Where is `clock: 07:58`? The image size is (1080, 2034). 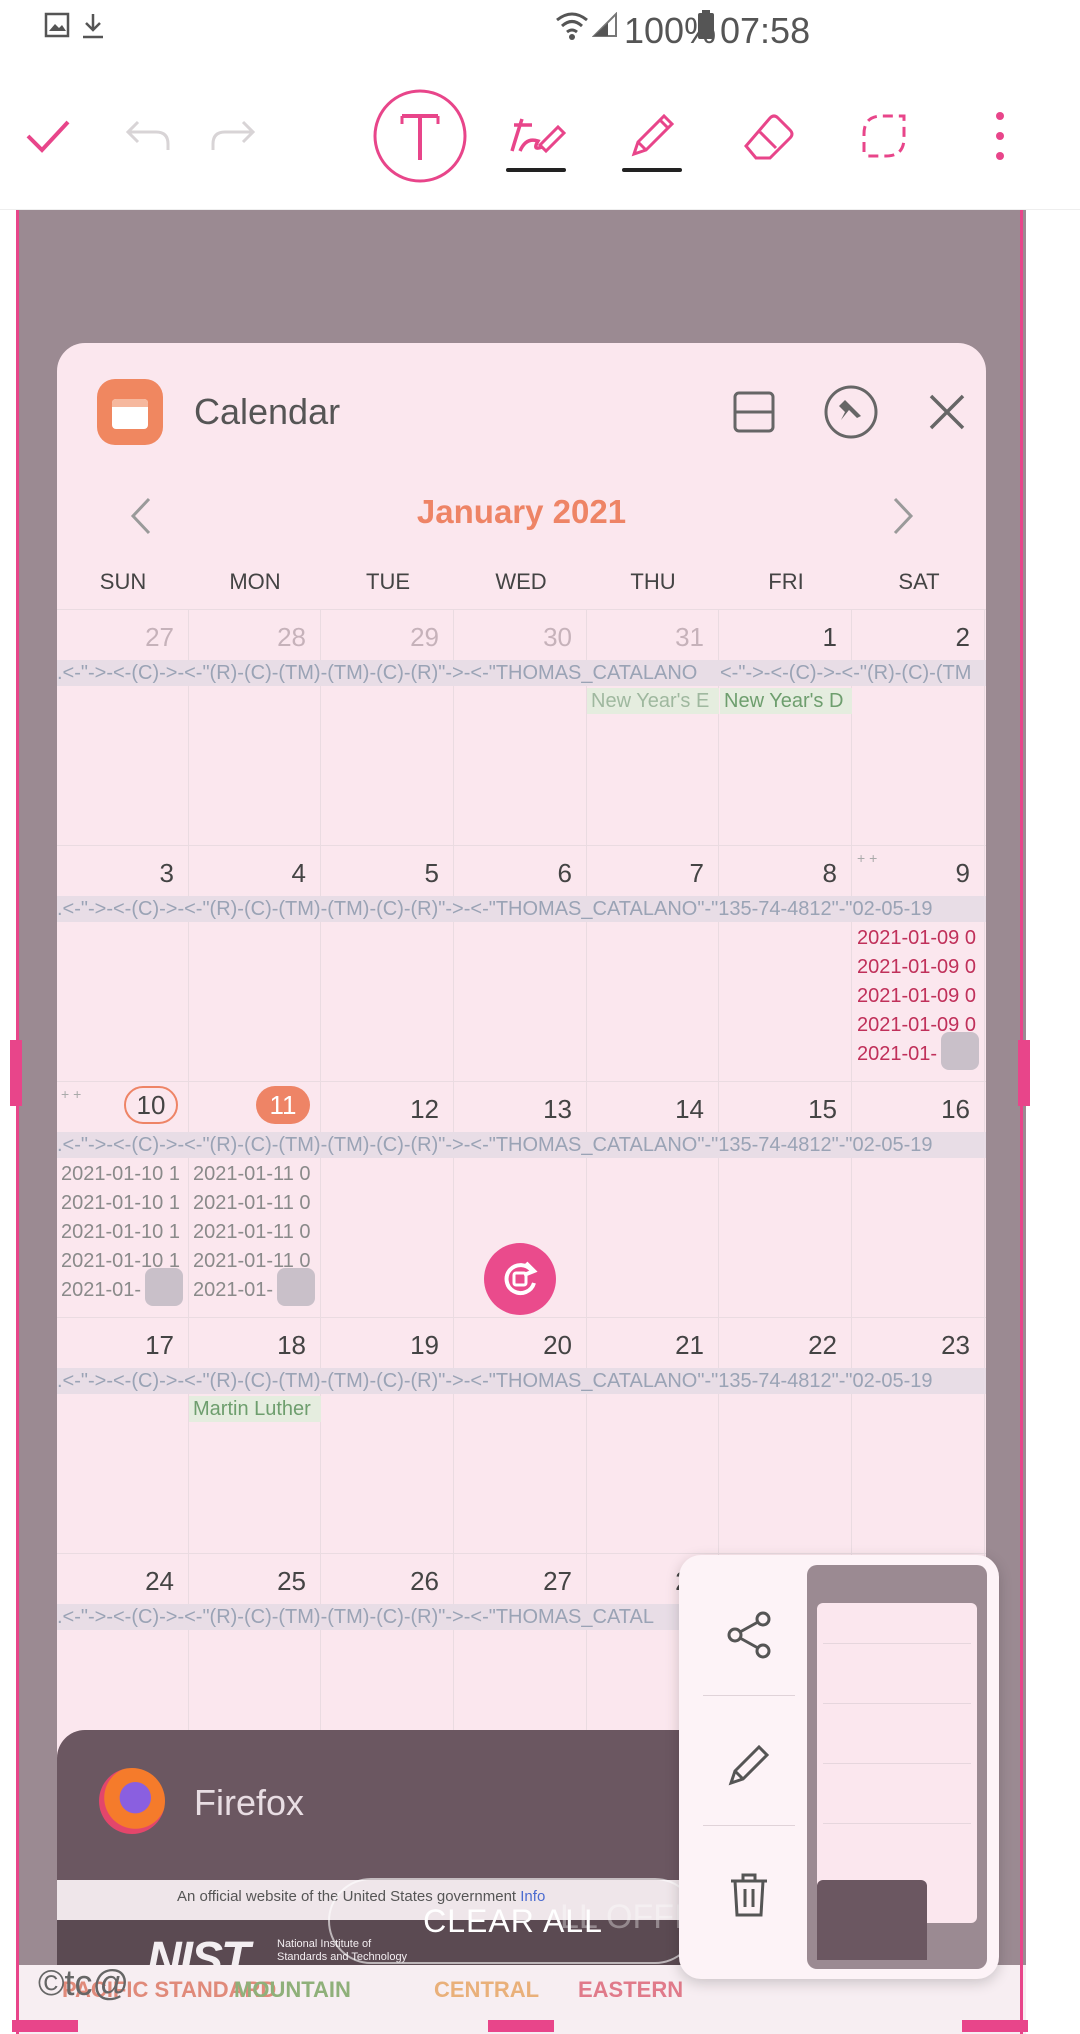
clock: 07:58 is located at coordinates (765, 30).